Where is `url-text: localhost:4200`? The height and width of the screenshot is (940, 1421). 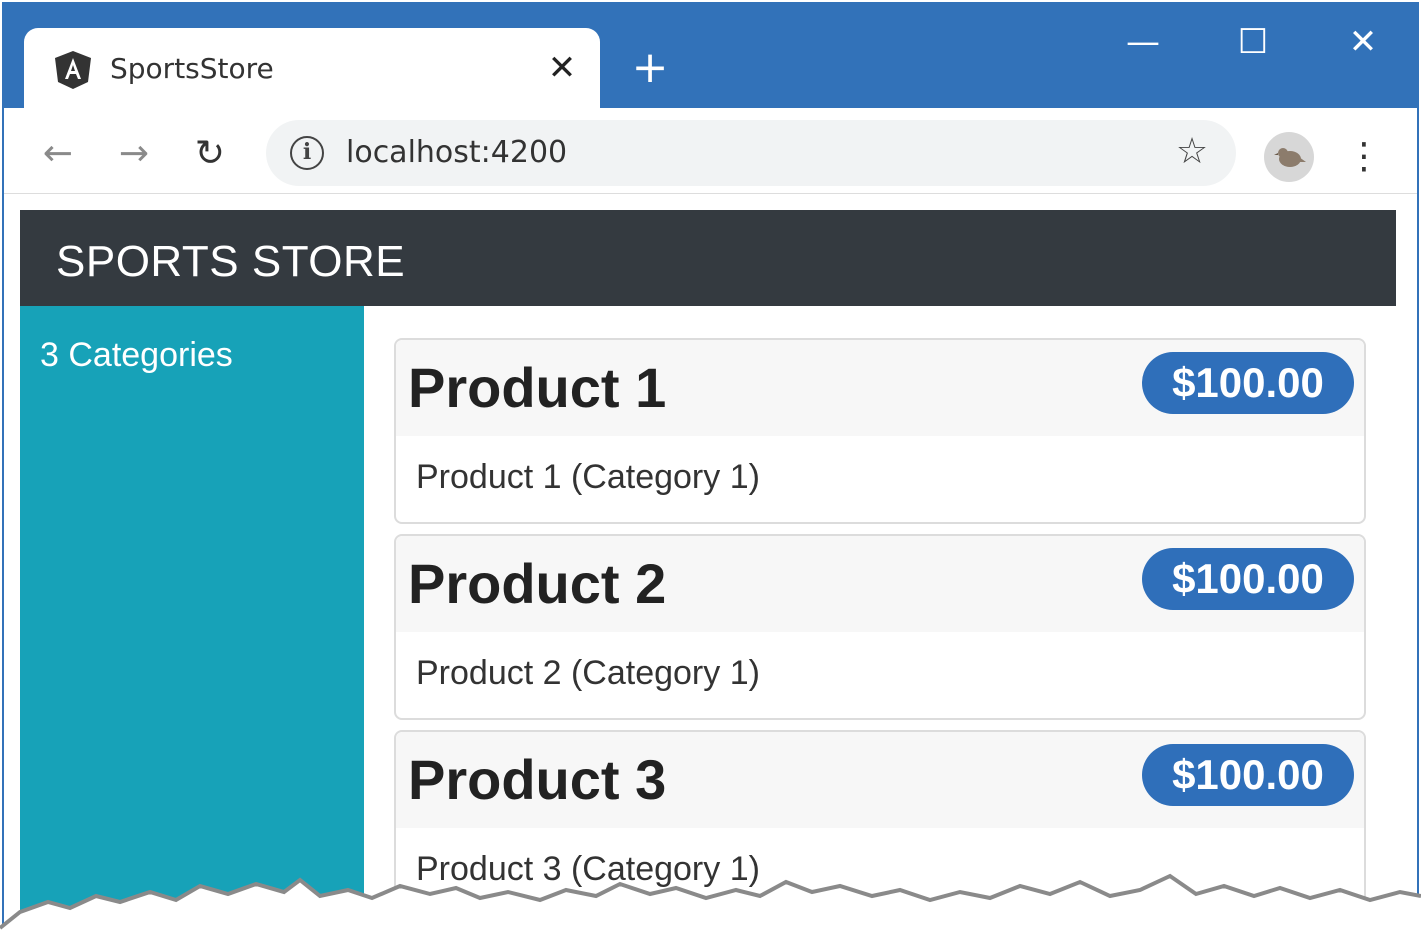 url-text: localhost:4200 is located at coordinates (456, 153).